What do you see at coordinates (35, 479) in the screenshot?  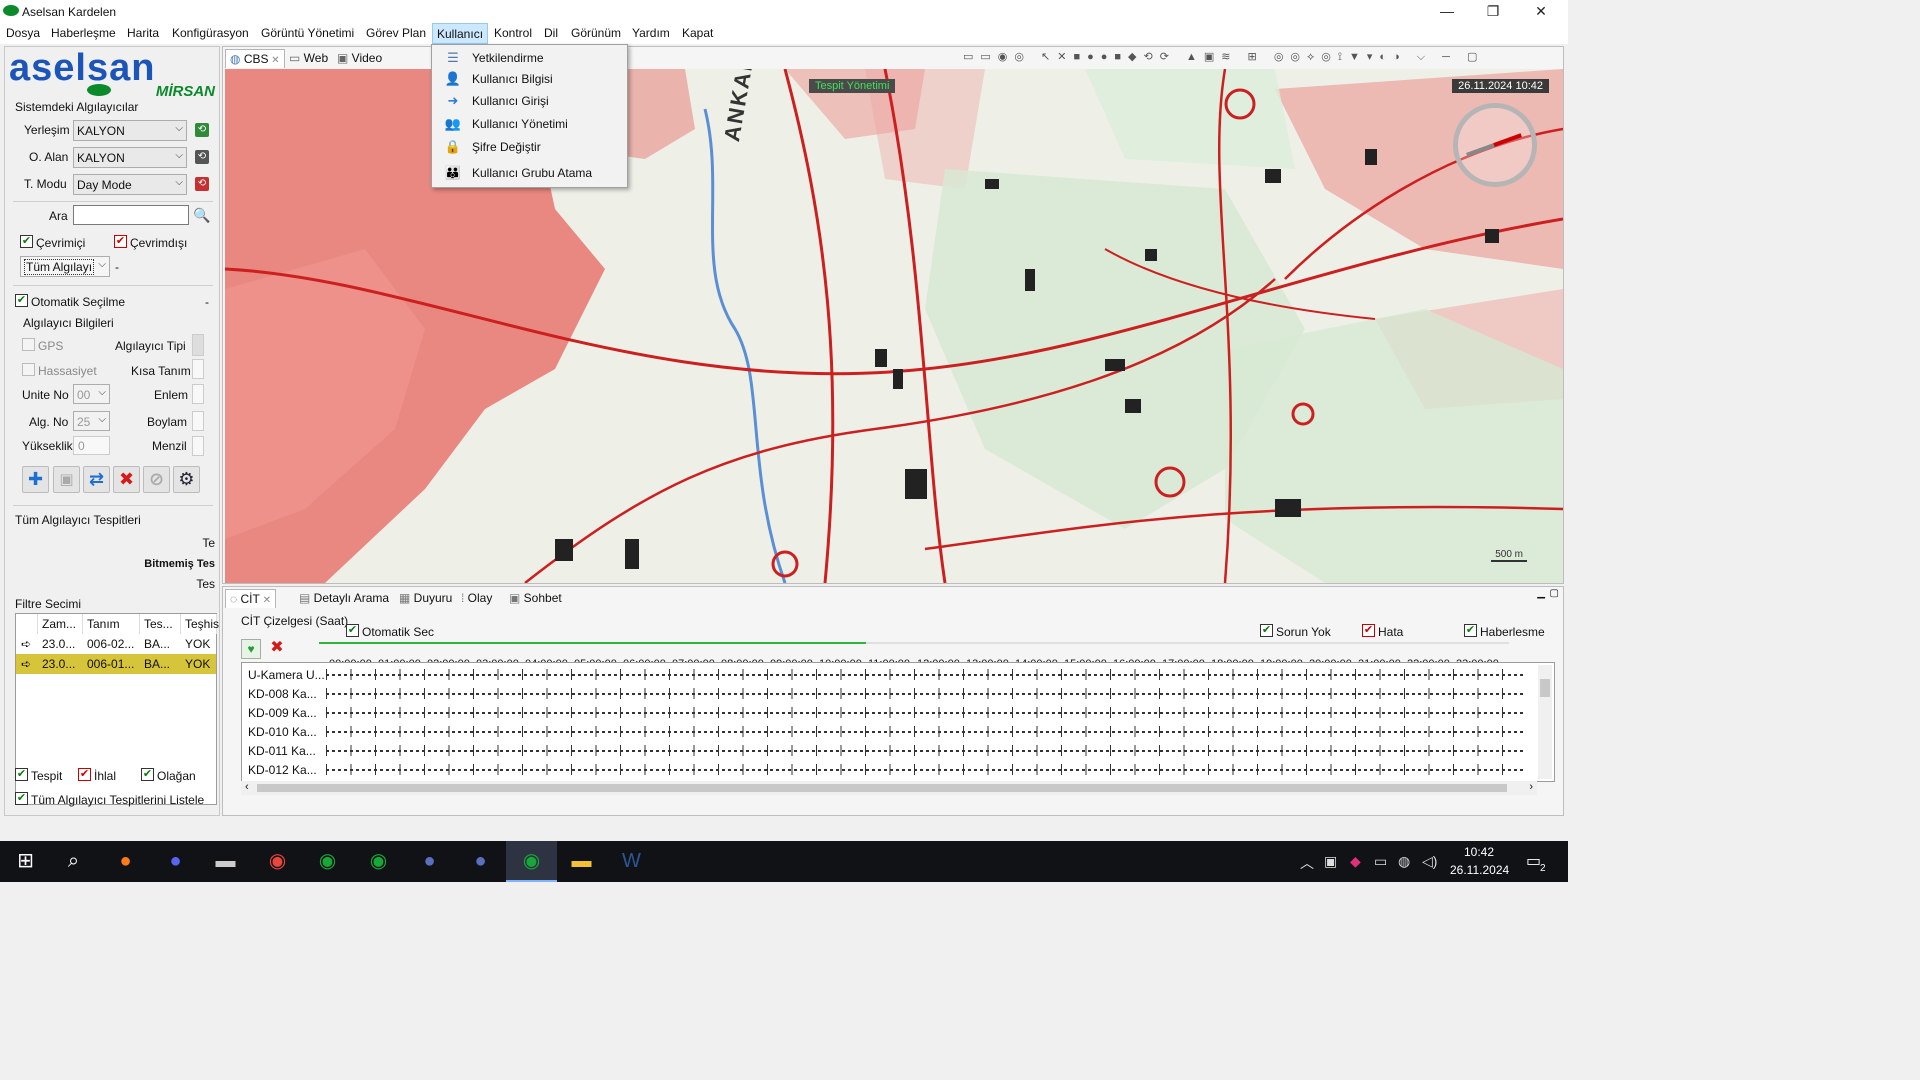 I see `add-button: ✚` at bounding box center [35, 479].